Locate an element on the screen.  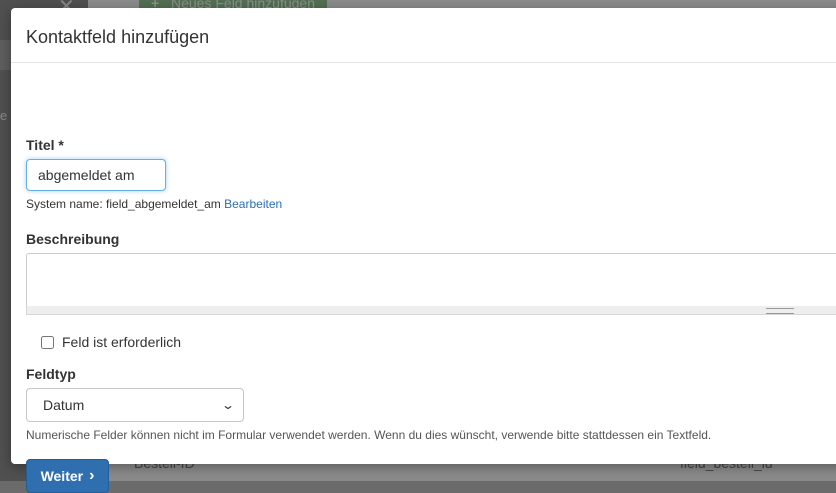
textarea-resize-handle is located at coordinates (431, 310).